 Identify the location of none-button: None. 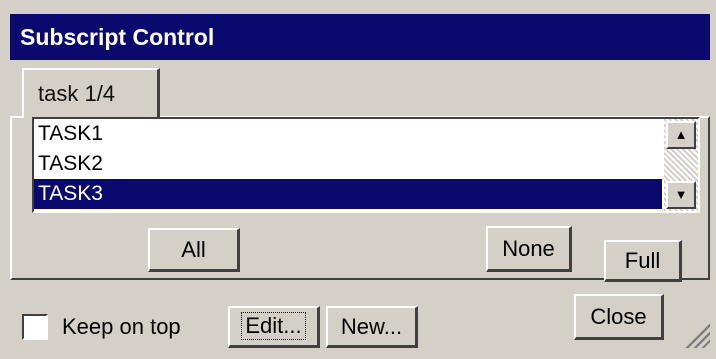
(529, 249).